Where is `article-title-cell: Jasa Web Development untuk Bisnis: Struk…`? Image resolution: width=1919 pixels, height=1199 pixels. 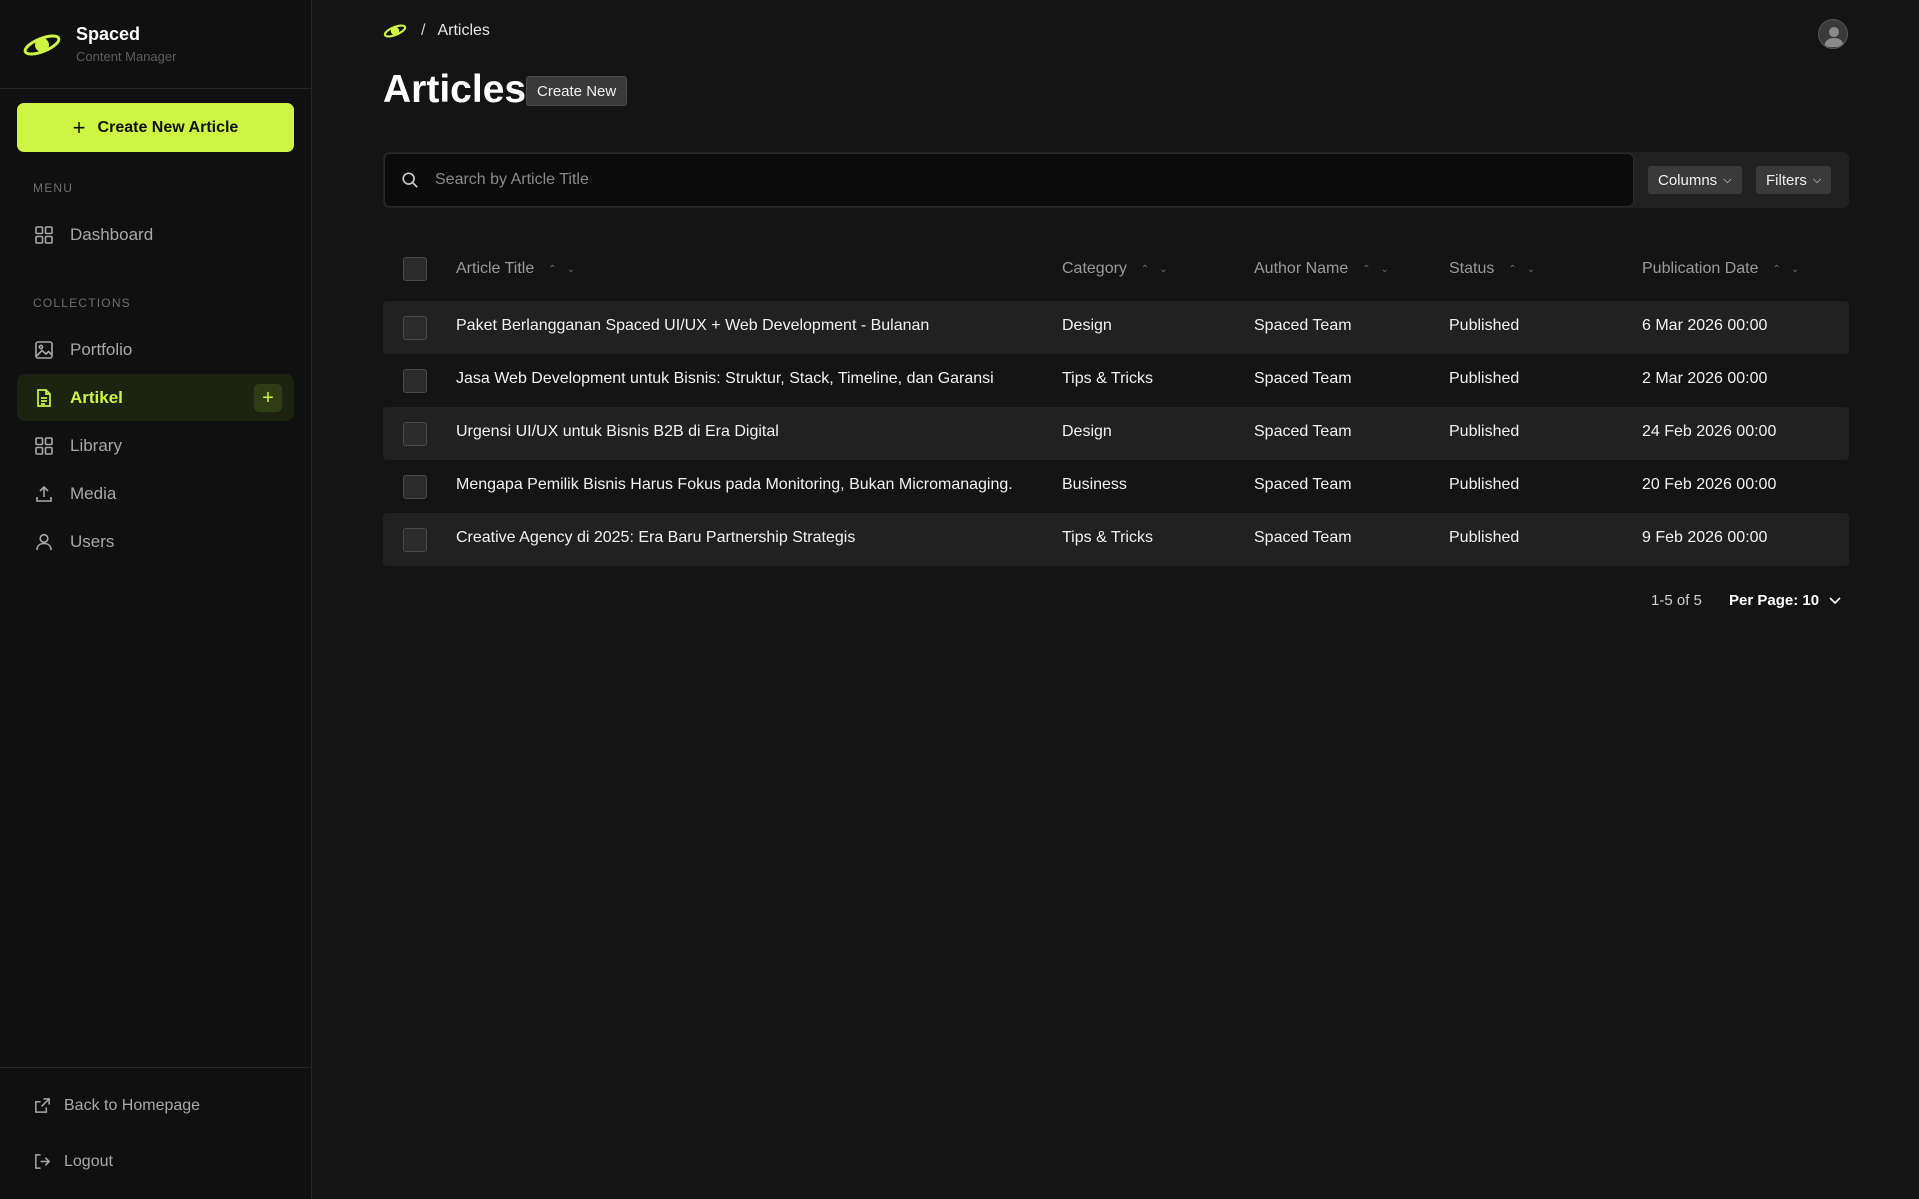
article-title-cell: Jasa Web Development untuk Bisnis: Struk… is located at coordinates (725, 379).